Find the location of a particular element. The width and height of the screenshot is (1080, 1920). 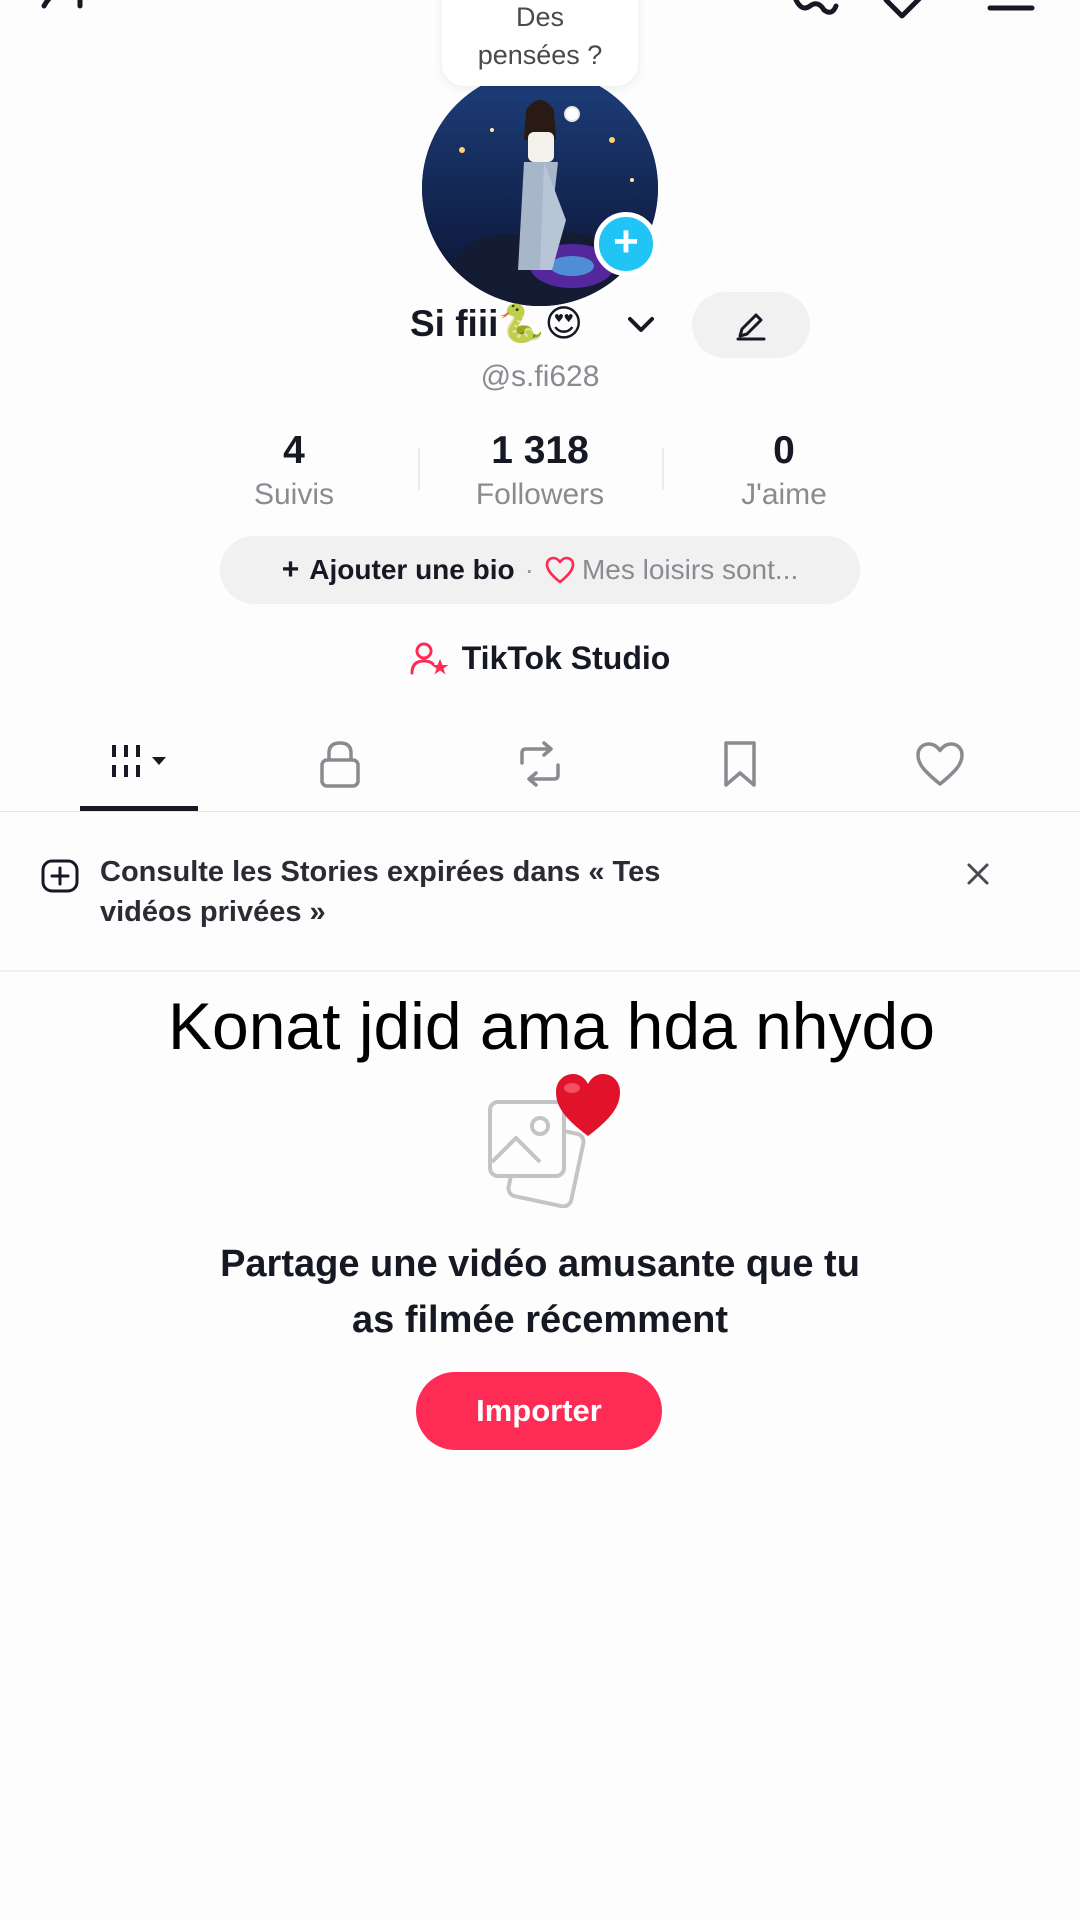

stat-followers-label: Followers is located at coordinates (540, 494).